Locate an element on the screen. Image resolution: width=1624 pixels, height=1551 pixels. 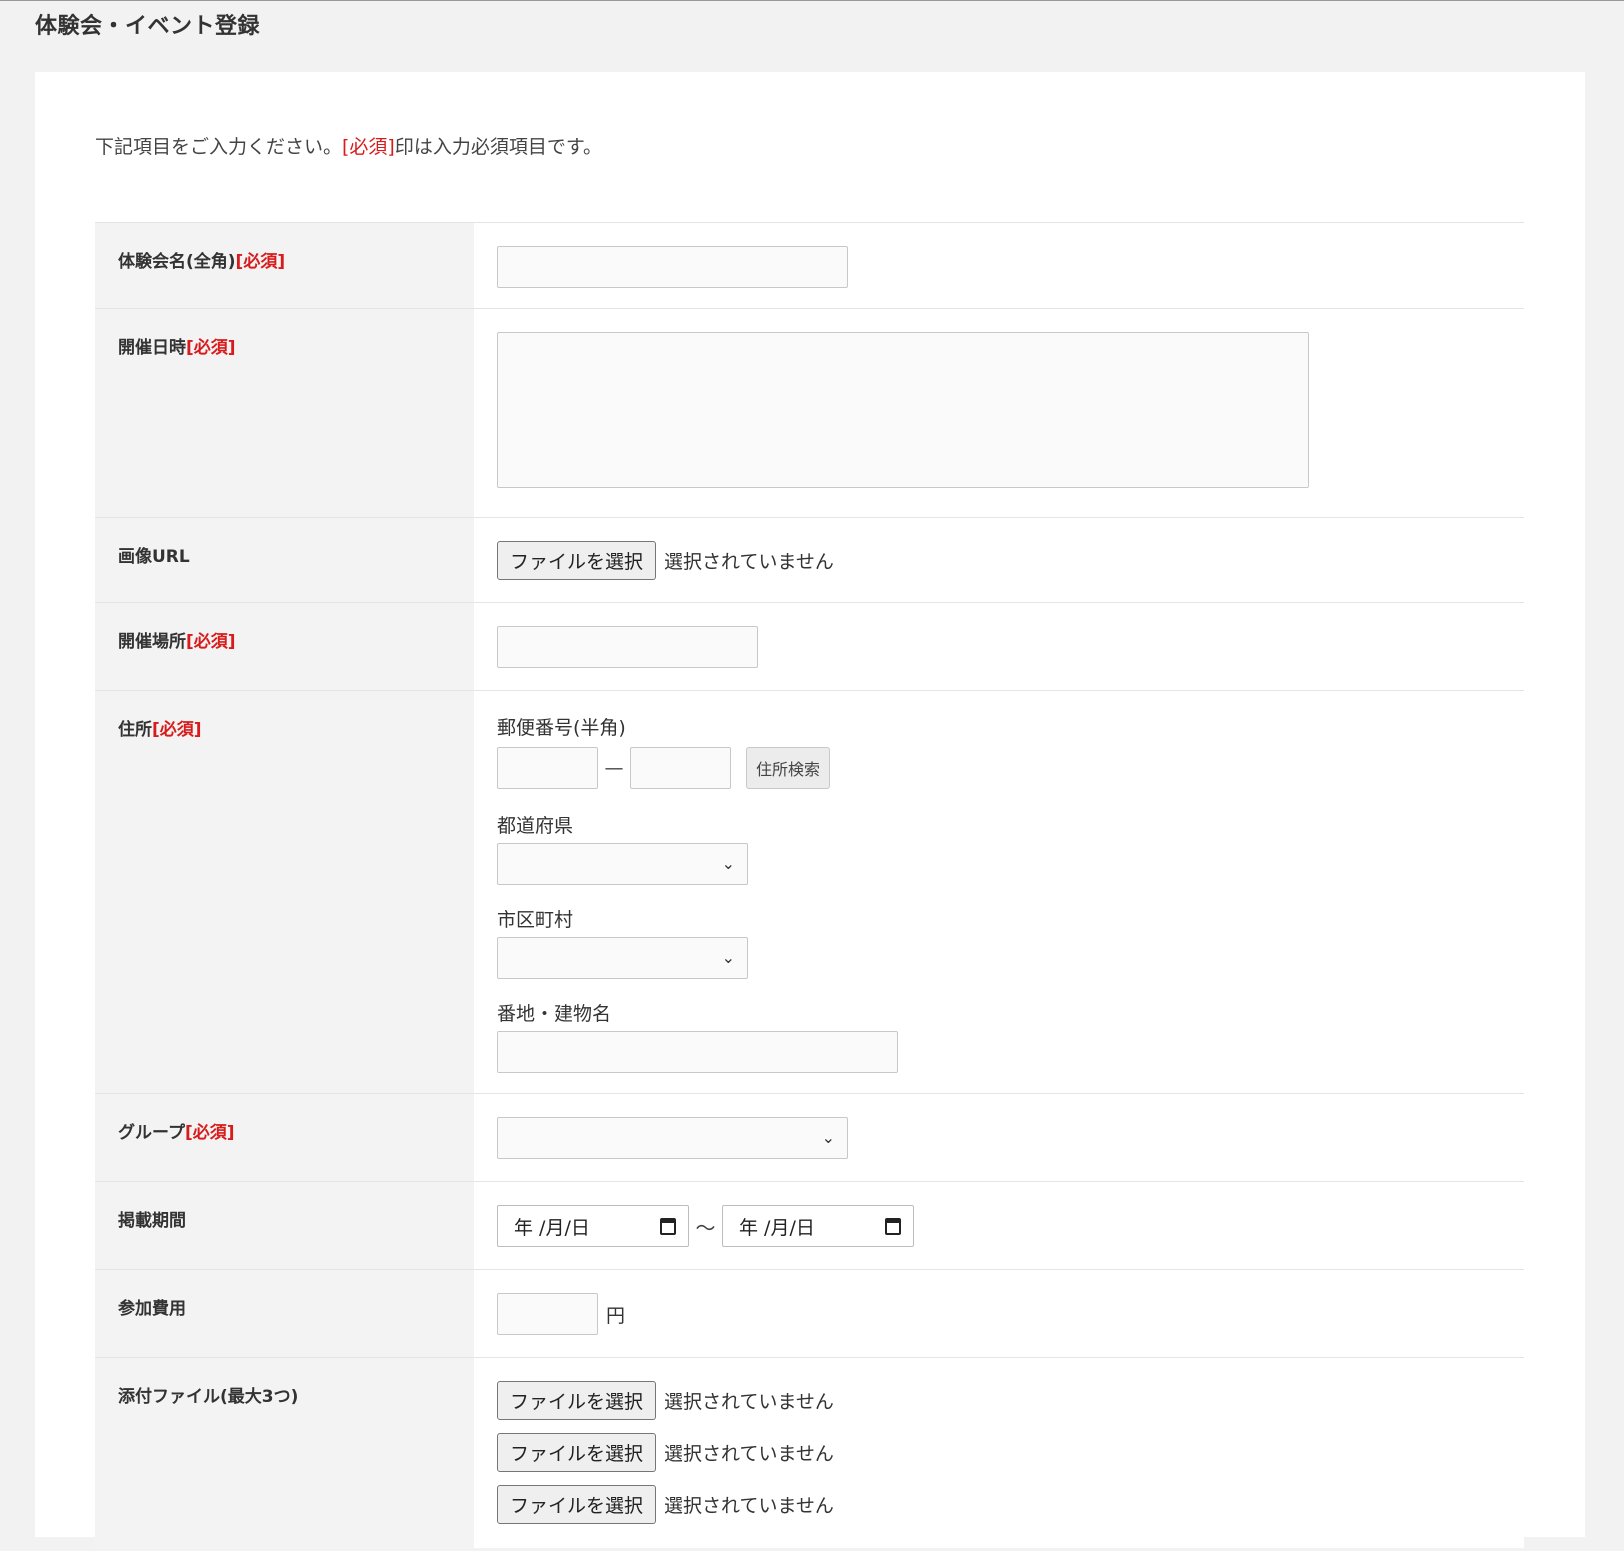
fee-input is located at coordinates (547, 1314).